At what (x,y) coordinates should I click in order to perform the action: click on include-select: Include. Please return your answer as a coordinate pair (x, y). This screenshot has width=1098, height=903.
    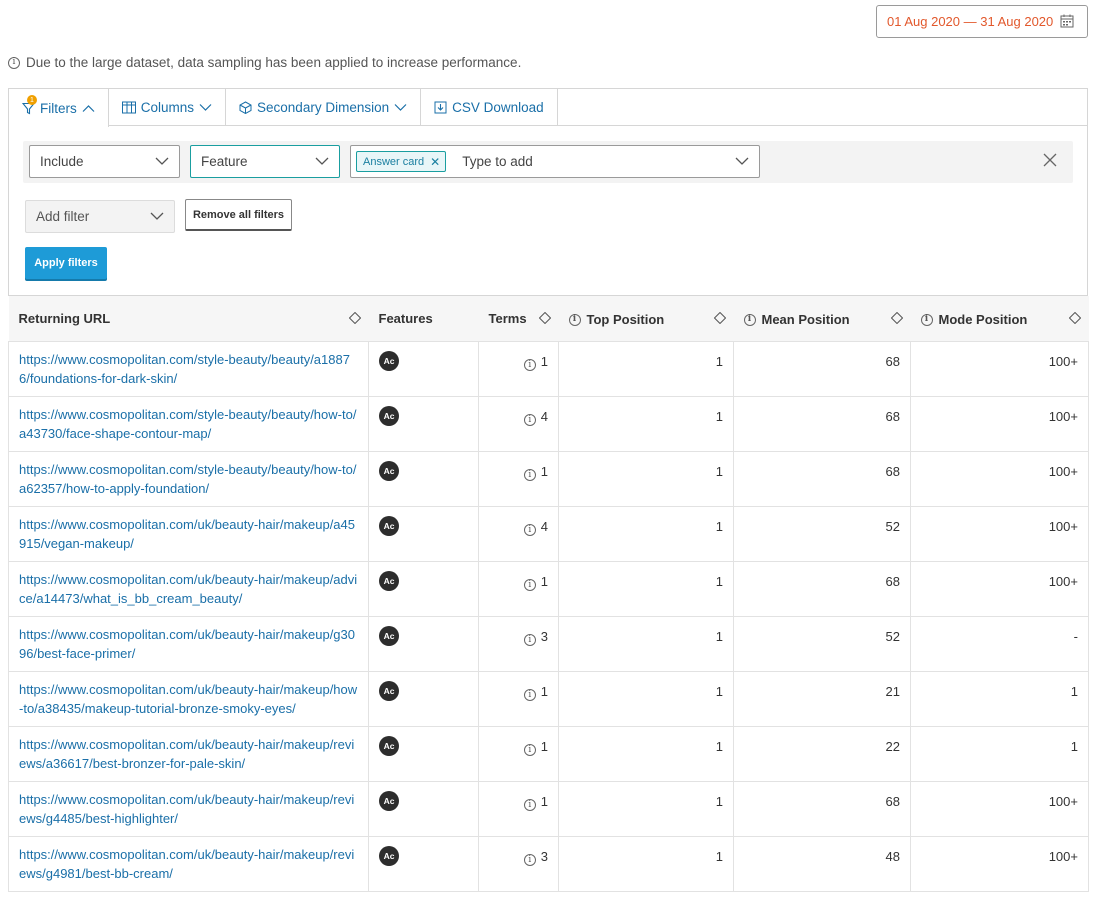
    Looking at the image, I should click on (104, 161).